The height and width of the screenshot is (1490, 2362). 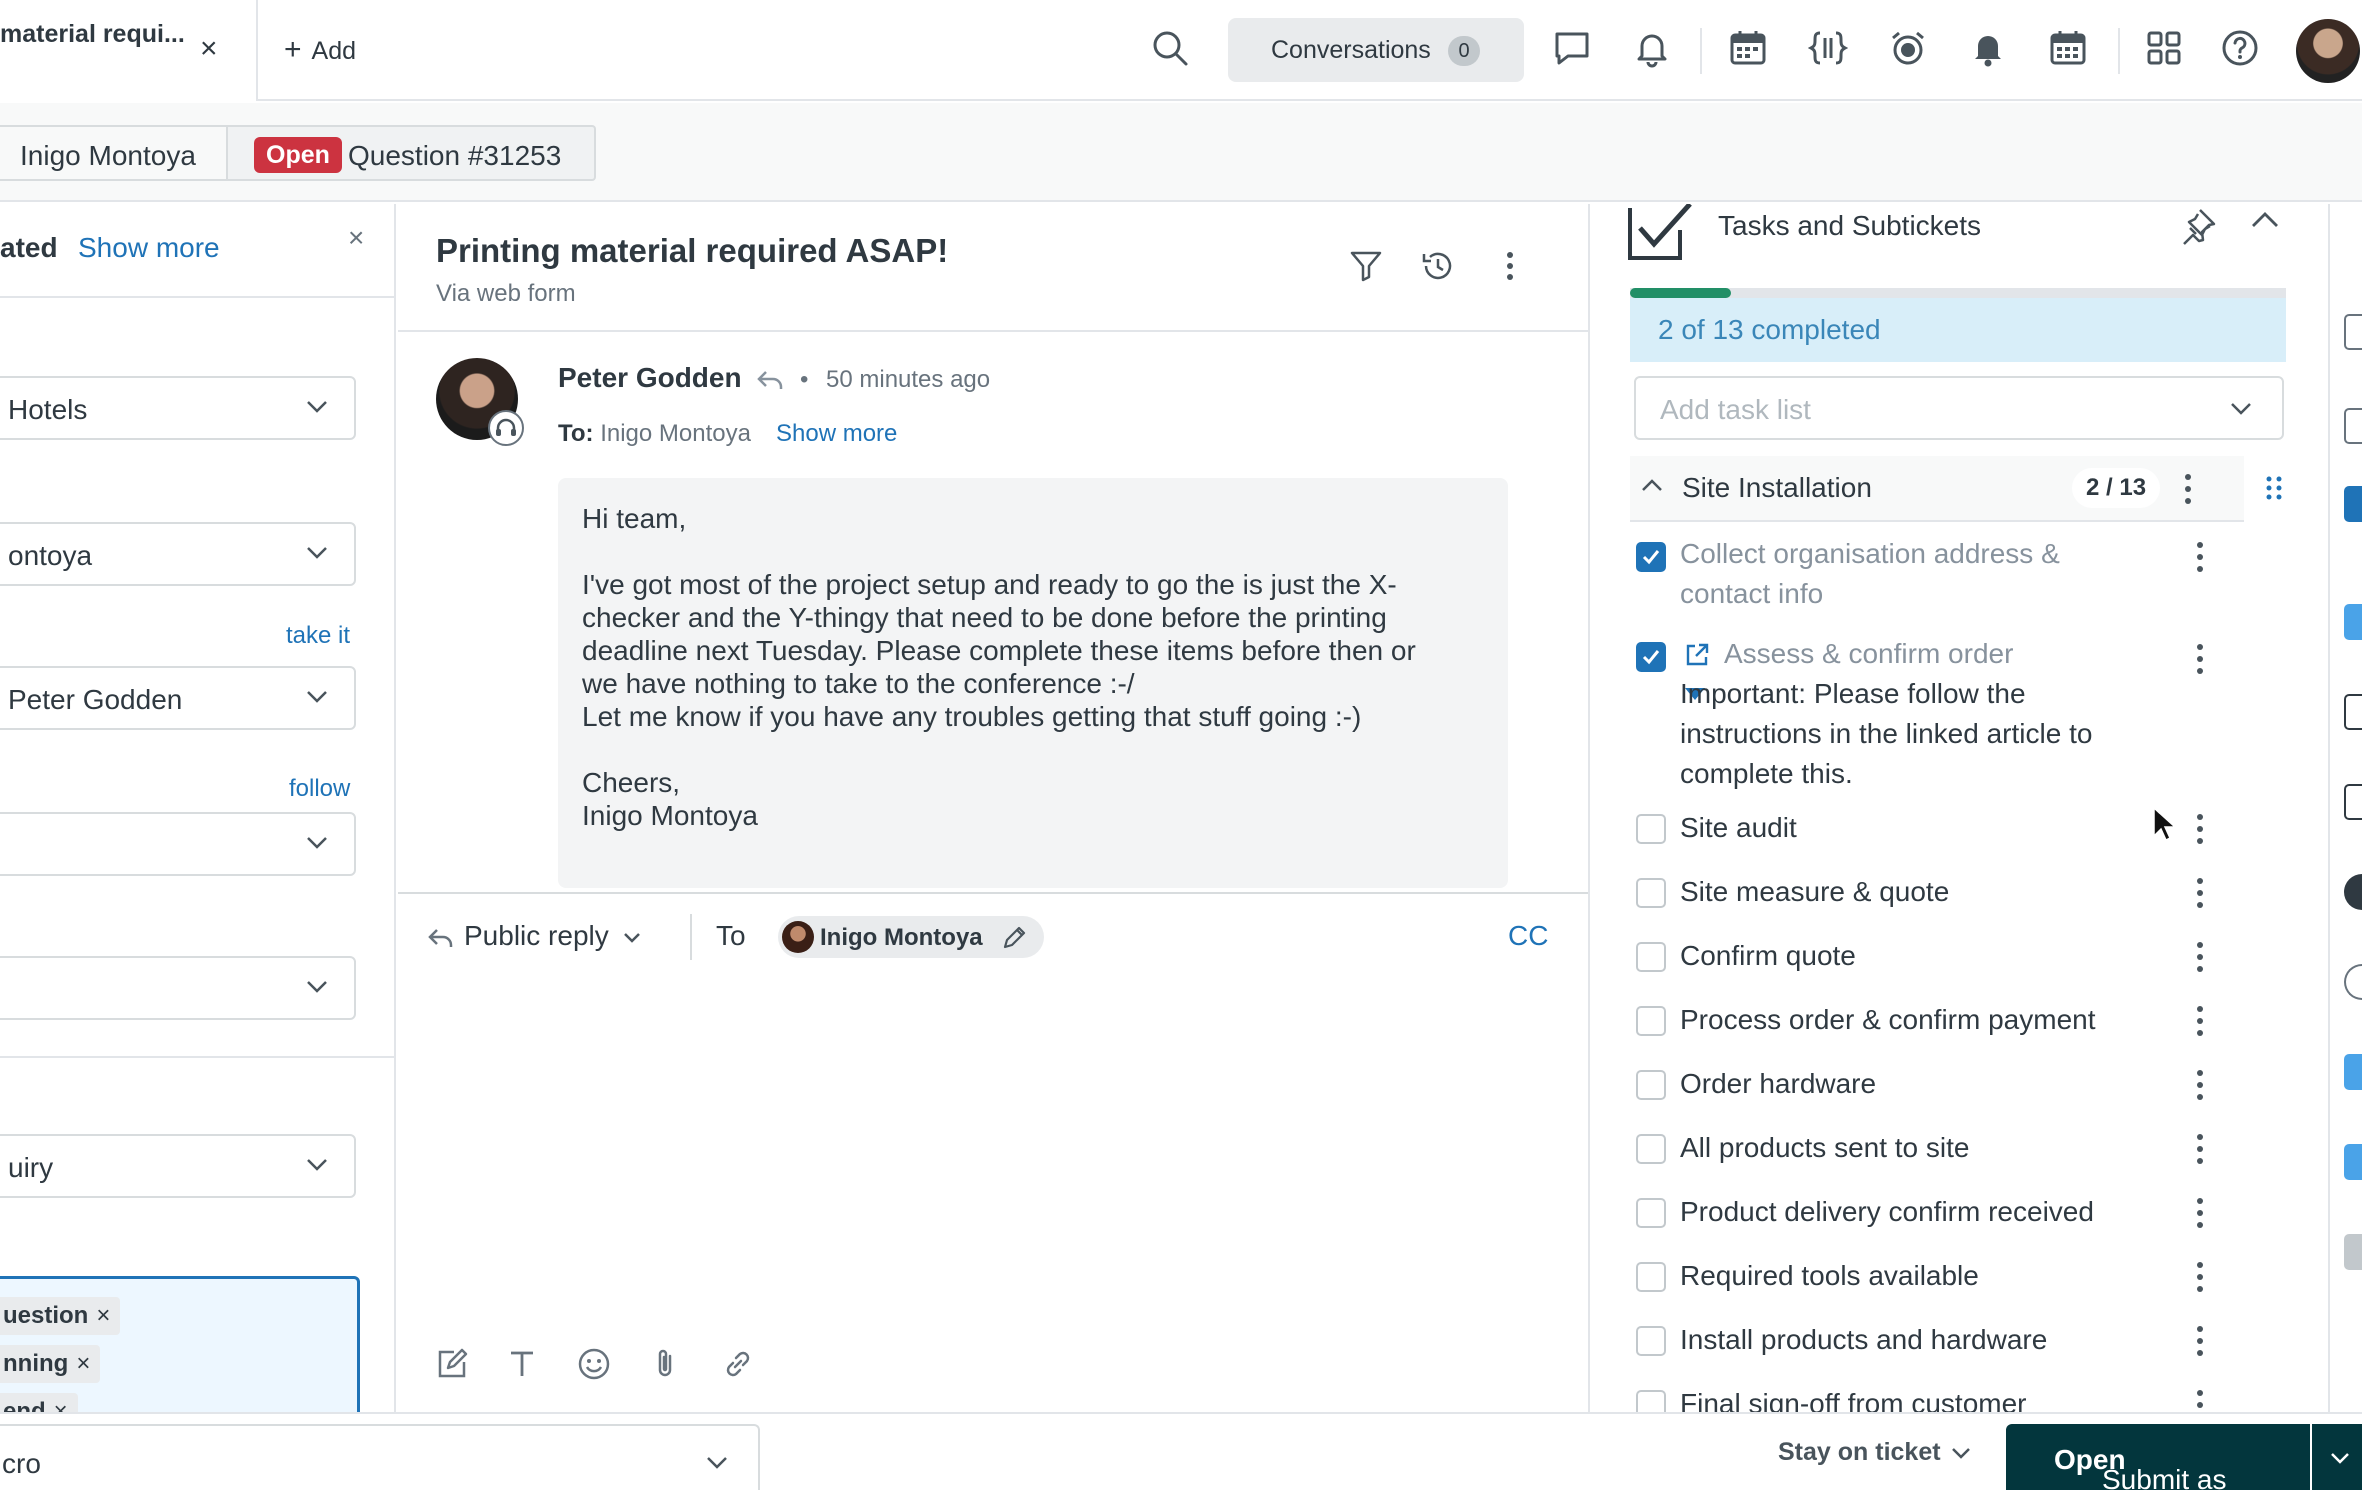 What do you see at coordinates (1528, 936) in the screenshot?
I see `cc-button: CC` at bounding box center [1528, 936].